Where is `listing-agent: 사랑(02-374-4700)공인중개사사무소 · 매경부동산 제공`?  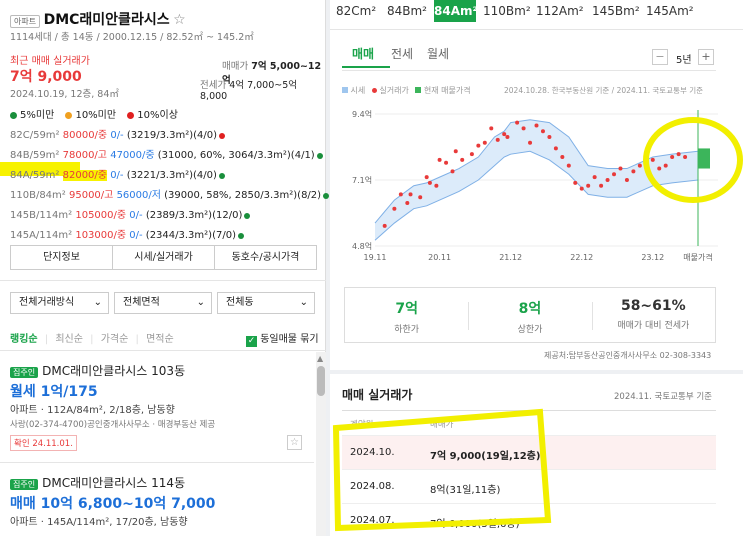 listing-agent: 사랑(02-374-4700)공인중개사사무소 · 매경부동산 제공 is located at coordinates (113, 425).